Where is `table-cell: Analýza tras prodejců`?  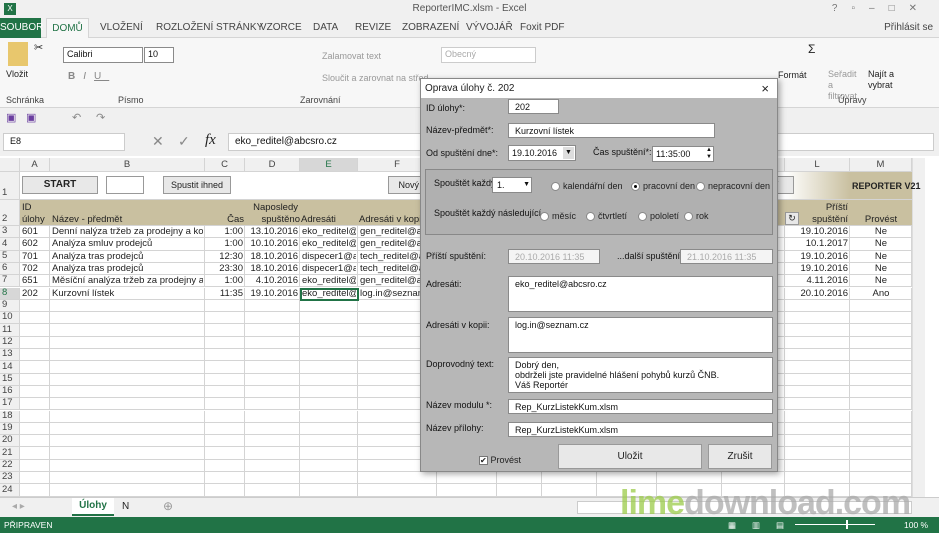
table-cell: Analýza tras prodejců is located at coordinates (127, 257).